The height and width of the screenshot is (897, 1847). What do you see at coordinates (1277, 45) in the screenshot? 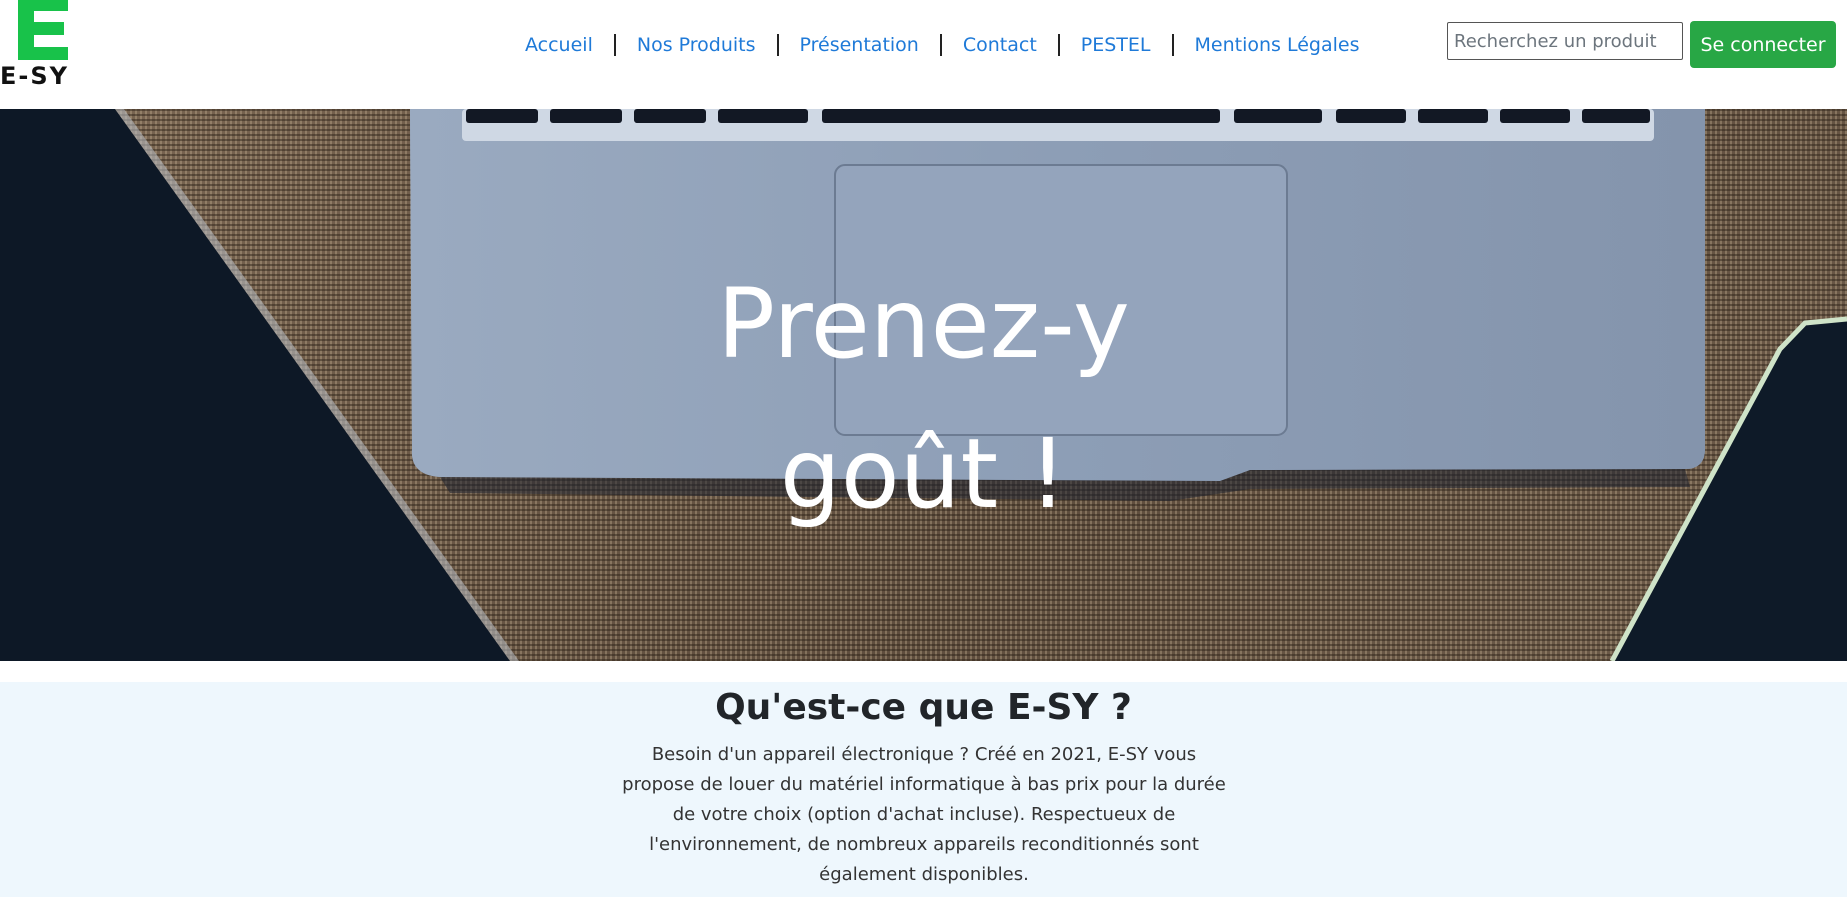
I see `nav-link-mentions-legales: Mentions Légales` at bounding box center [1277, 45].